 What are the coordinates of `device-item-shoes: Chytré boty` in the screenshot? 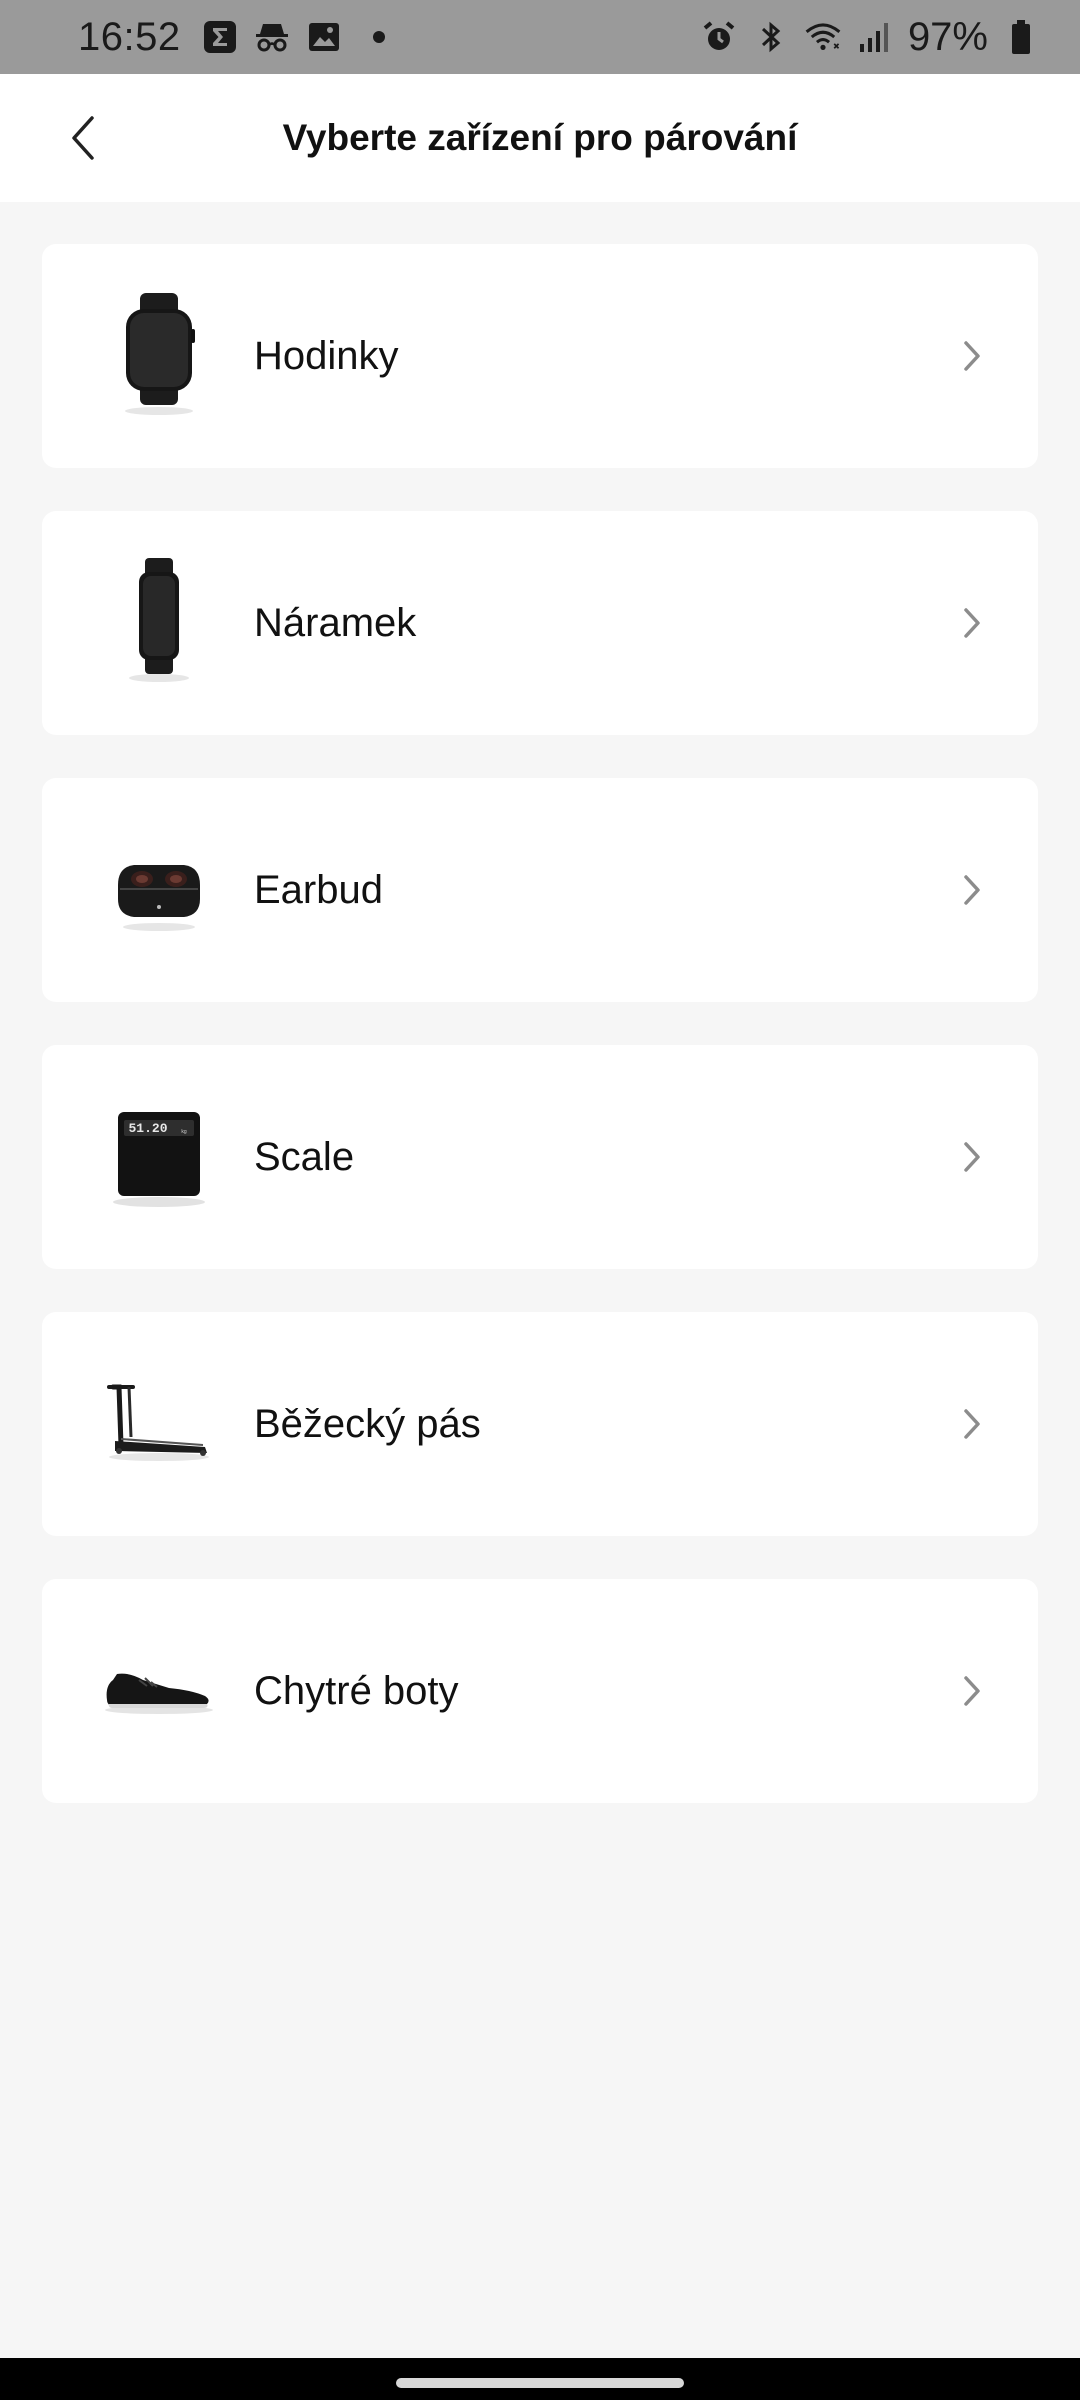 It's located at (540, 1691).